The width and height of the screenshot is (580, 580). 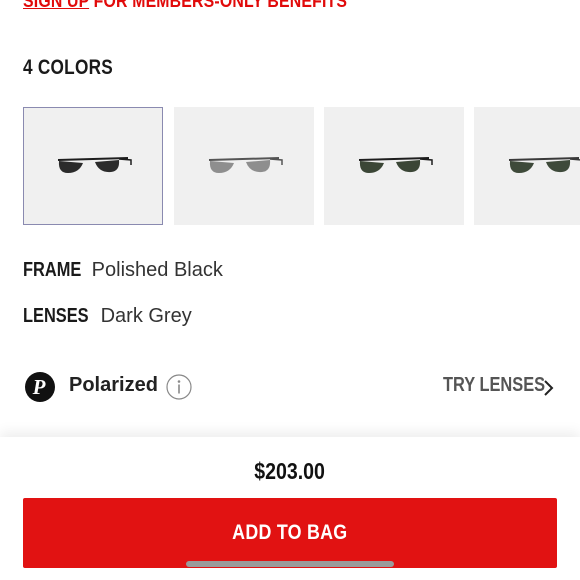 I want to click on polarized-label: Polarized, so click(x=113, y=385).